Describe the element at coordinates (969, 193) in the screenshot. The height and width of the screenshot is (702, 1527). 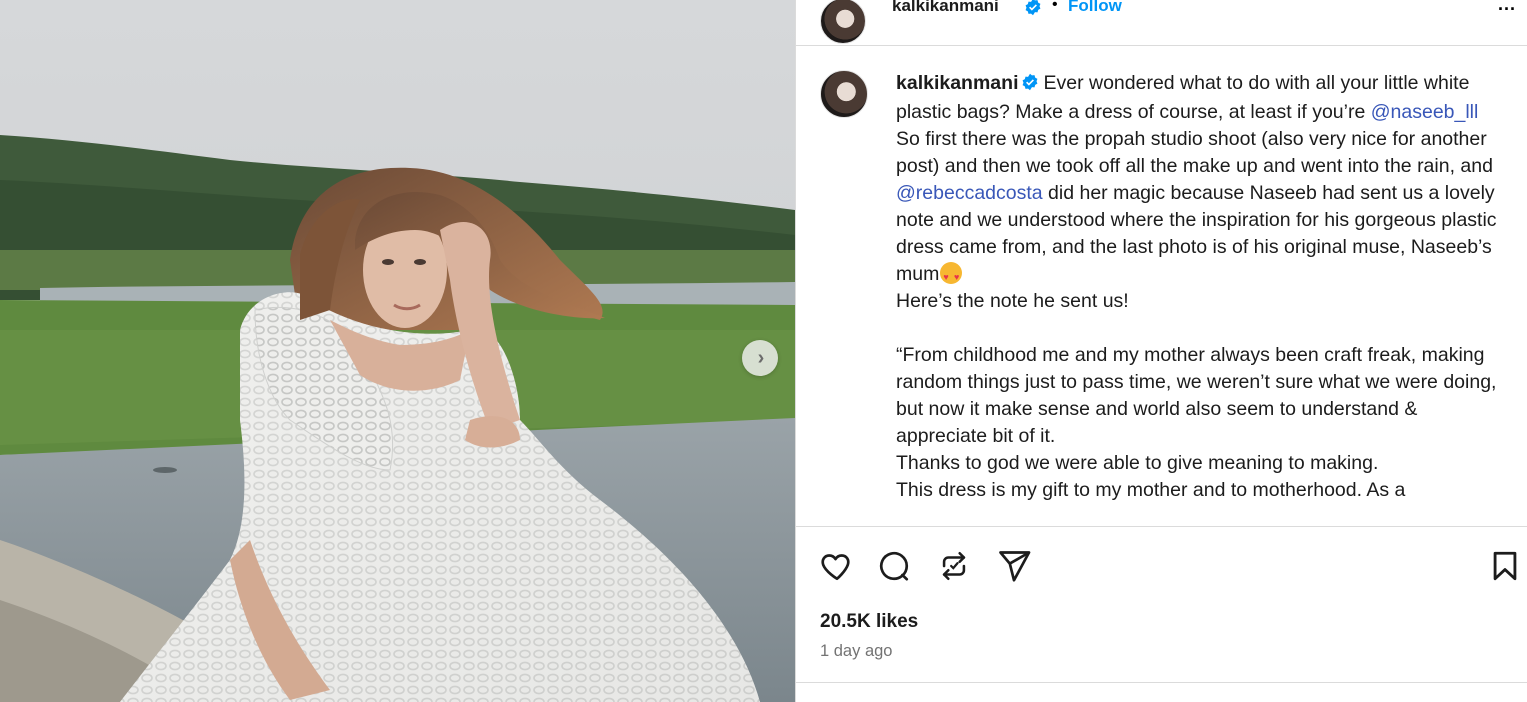
I see `mention-link: @rebeccadcosta` at that location.